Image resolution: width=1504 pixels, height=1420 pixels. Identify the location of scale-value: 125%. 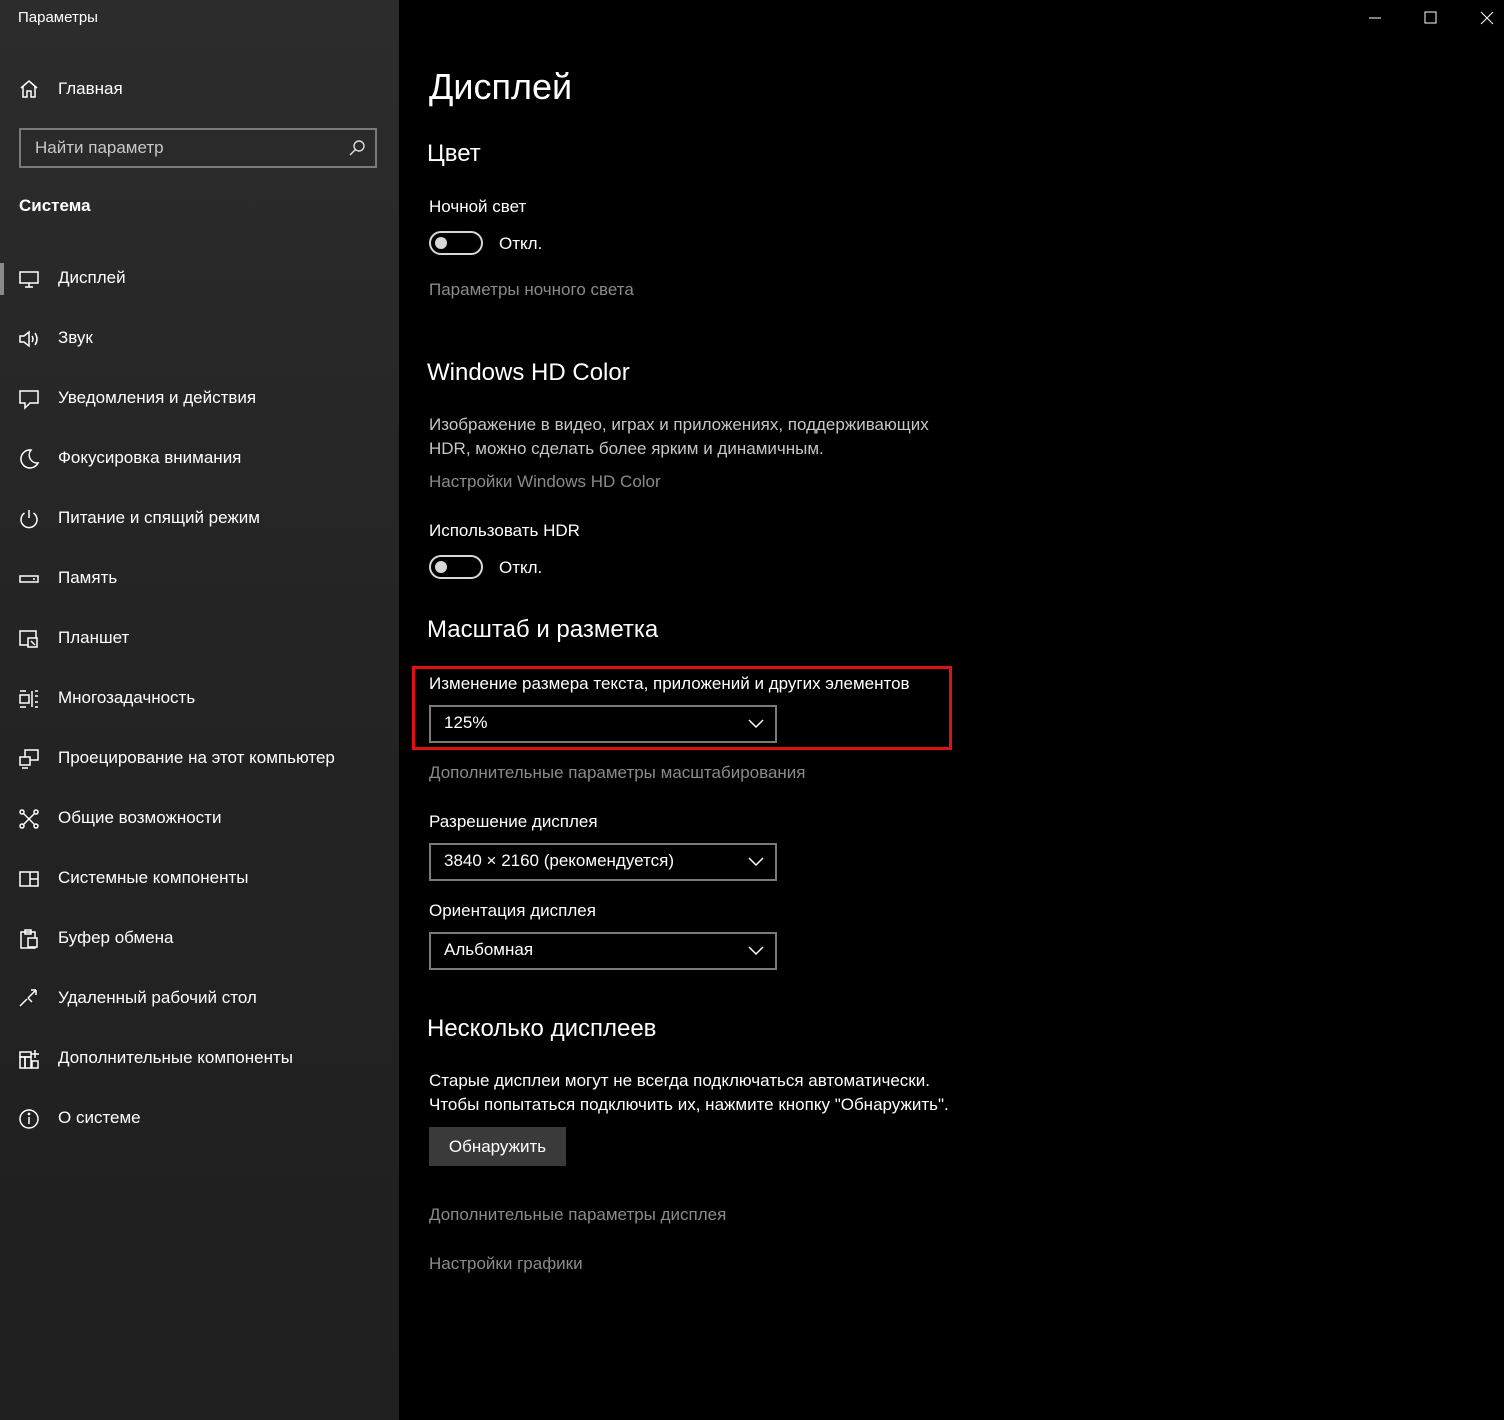
(466, 722).